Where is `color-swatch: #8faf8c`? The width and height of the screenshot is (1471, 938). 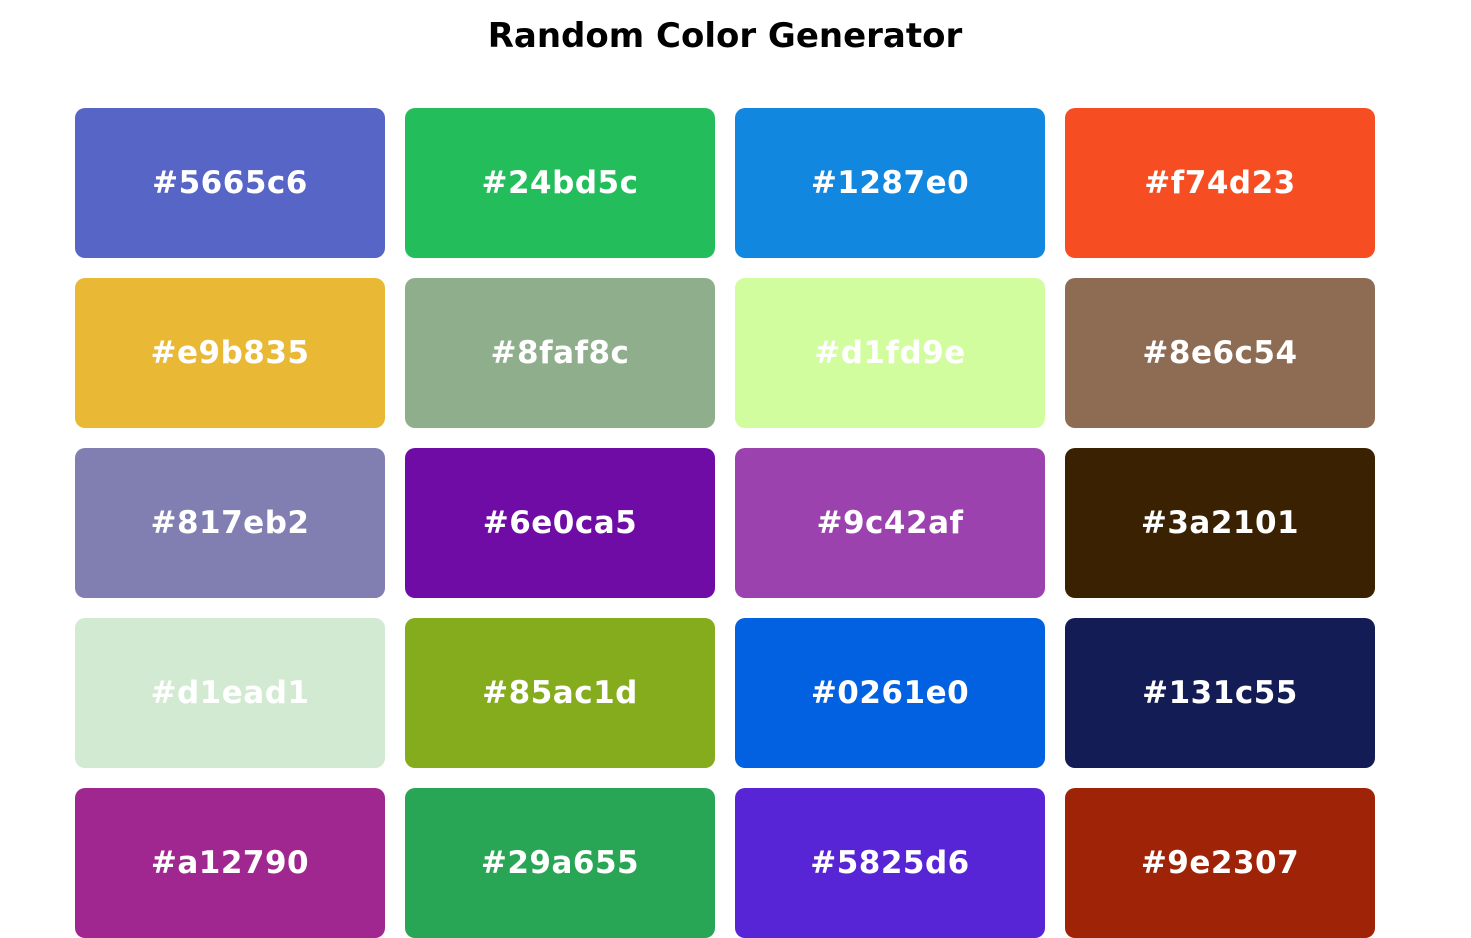
color-swatch: #8faf8c is located at coordinates (560, 353).